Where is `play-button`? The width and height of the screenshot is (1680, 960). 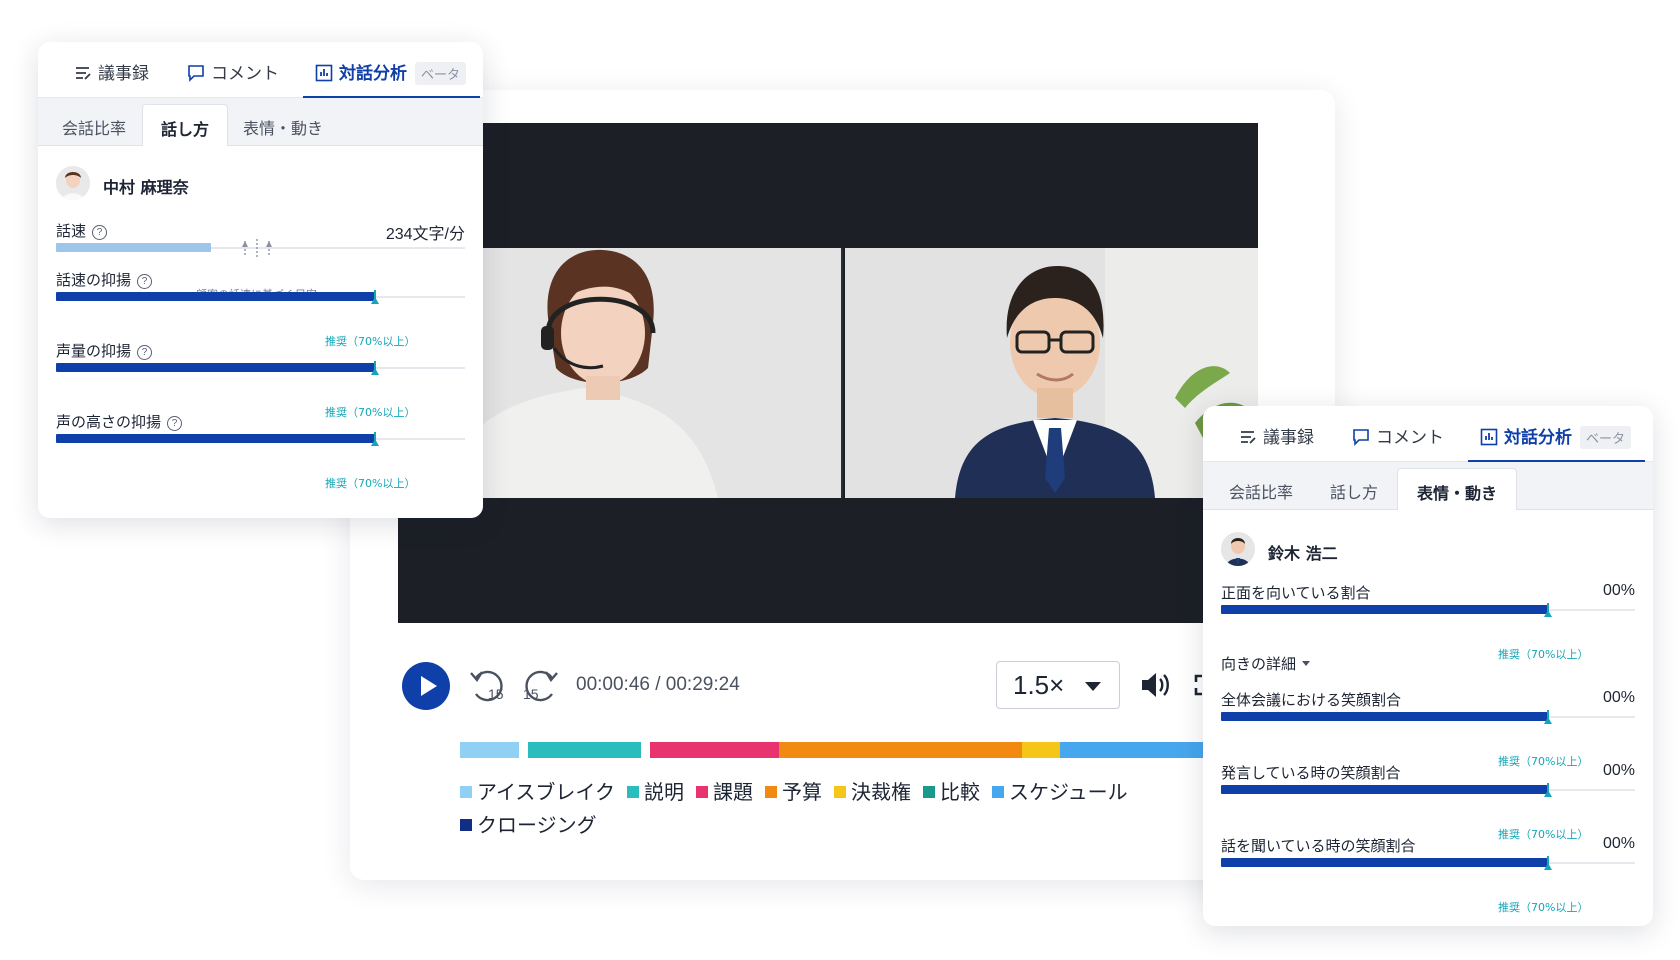
play-button is located at coordinates (426, 686).